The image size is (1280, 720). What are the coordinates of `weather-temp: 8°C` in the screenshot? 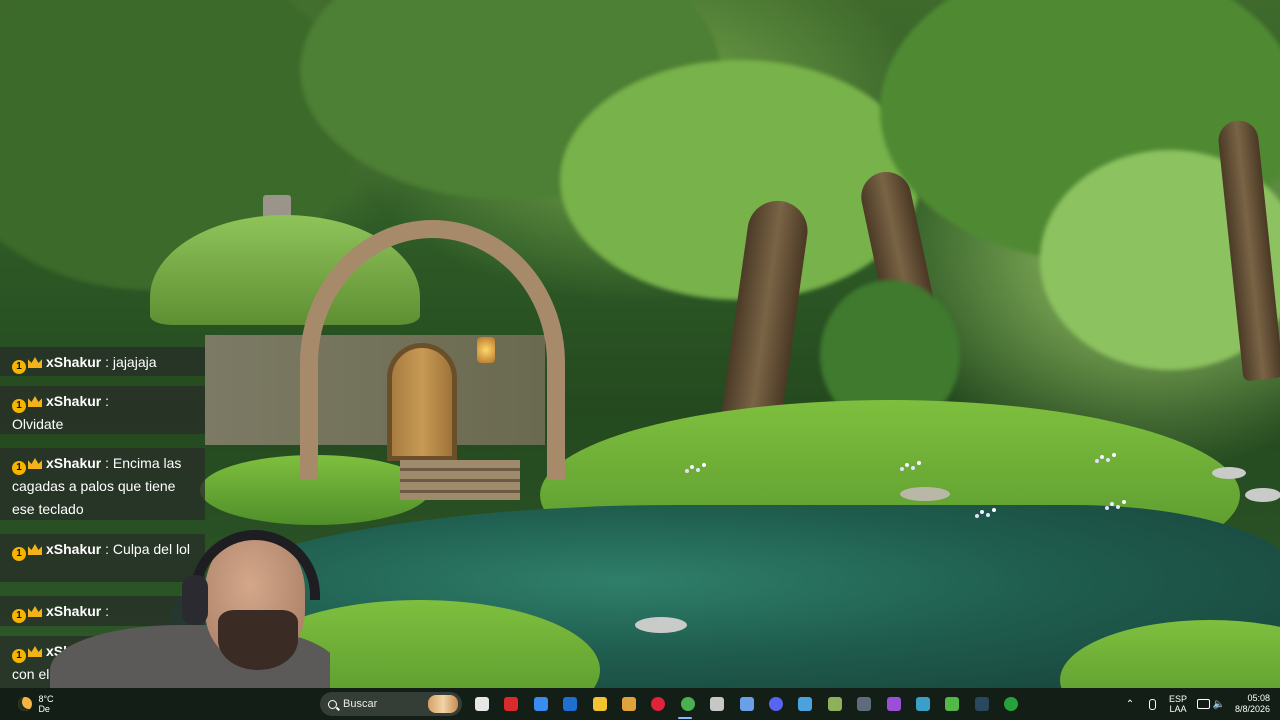 It's located at (46, 699).